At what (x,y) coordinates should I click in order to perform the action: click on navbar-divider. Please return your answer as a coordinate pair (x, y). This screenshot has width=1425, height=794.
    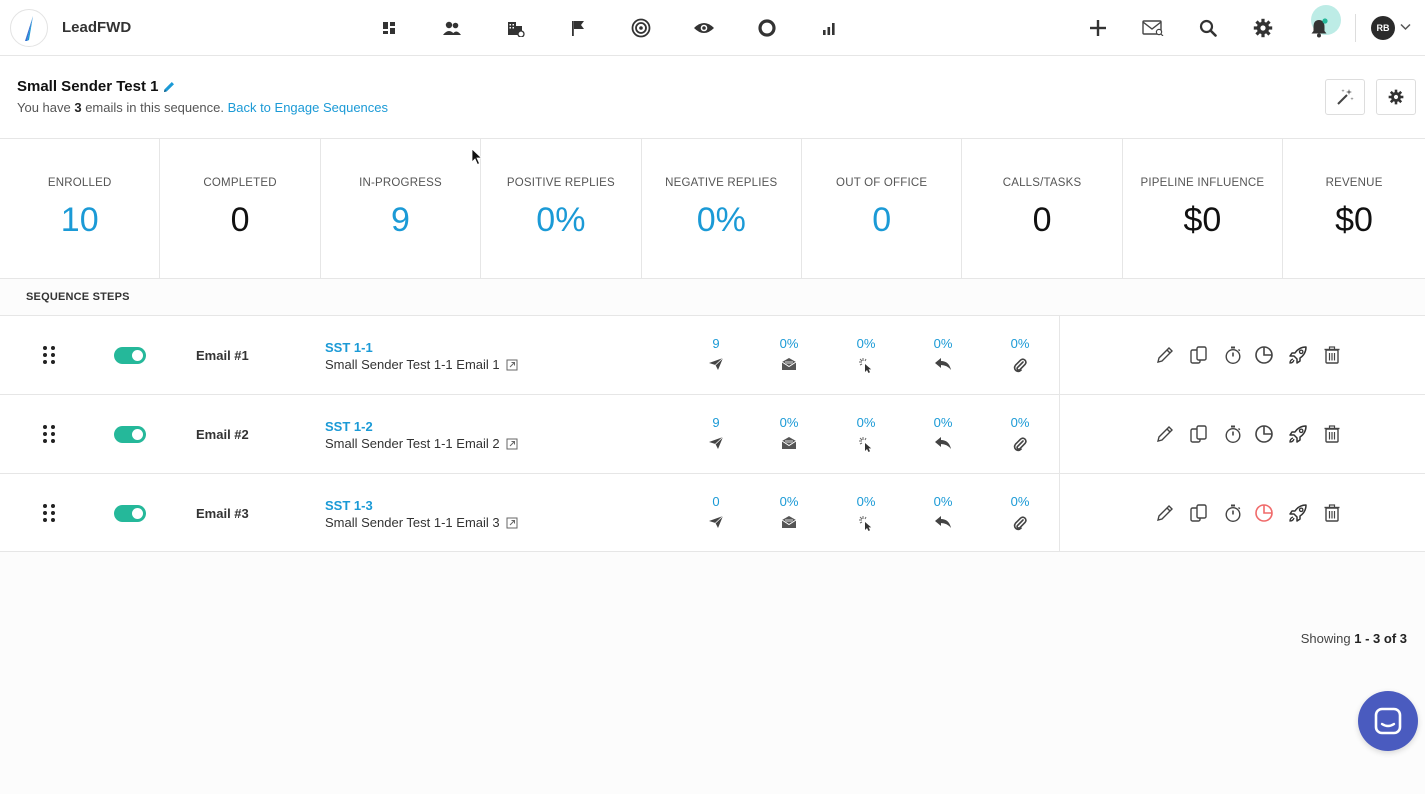
    Looking at the image, I should click on (1355, 28).